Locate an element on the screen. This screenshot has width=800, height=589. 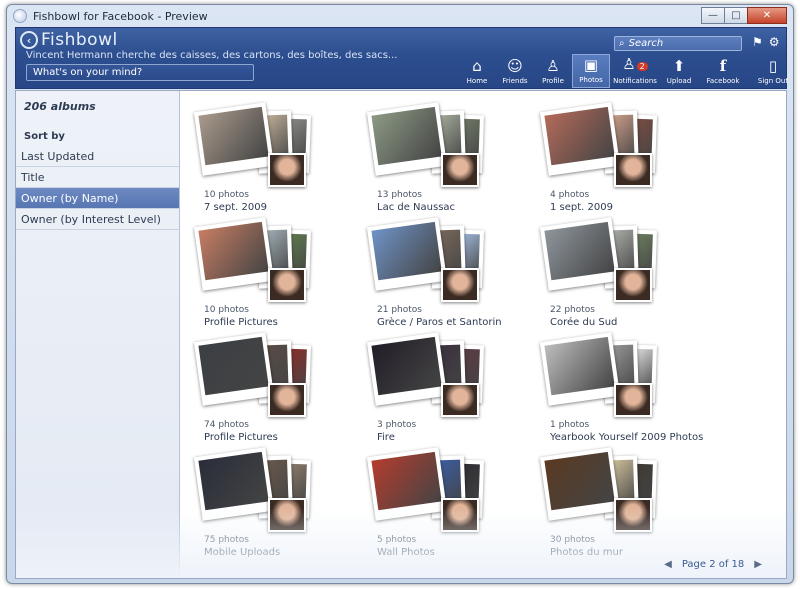
nav-sign-out: ▯ Sign Out is located at coordinates (770, 71).